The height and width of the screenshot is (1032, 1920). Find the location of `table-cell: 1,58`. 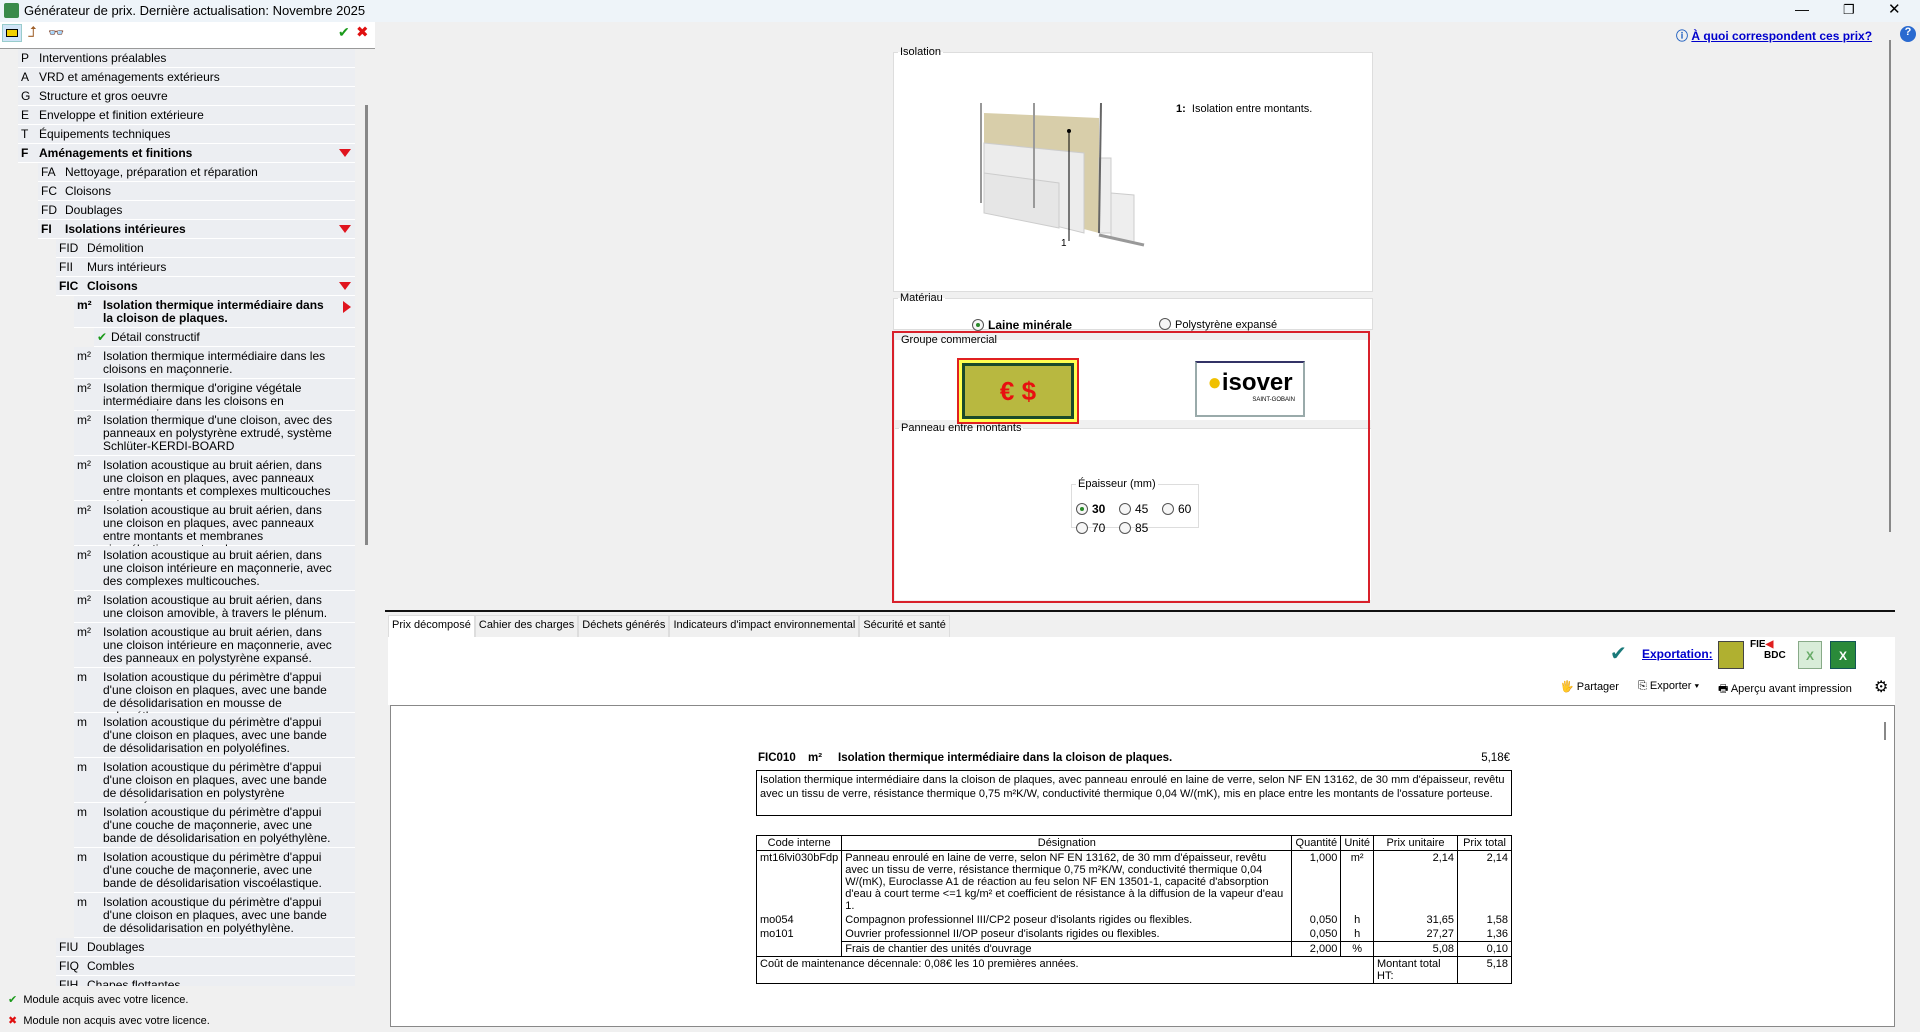

table-cell: 1,58 is located at coordinates (1484, 920).